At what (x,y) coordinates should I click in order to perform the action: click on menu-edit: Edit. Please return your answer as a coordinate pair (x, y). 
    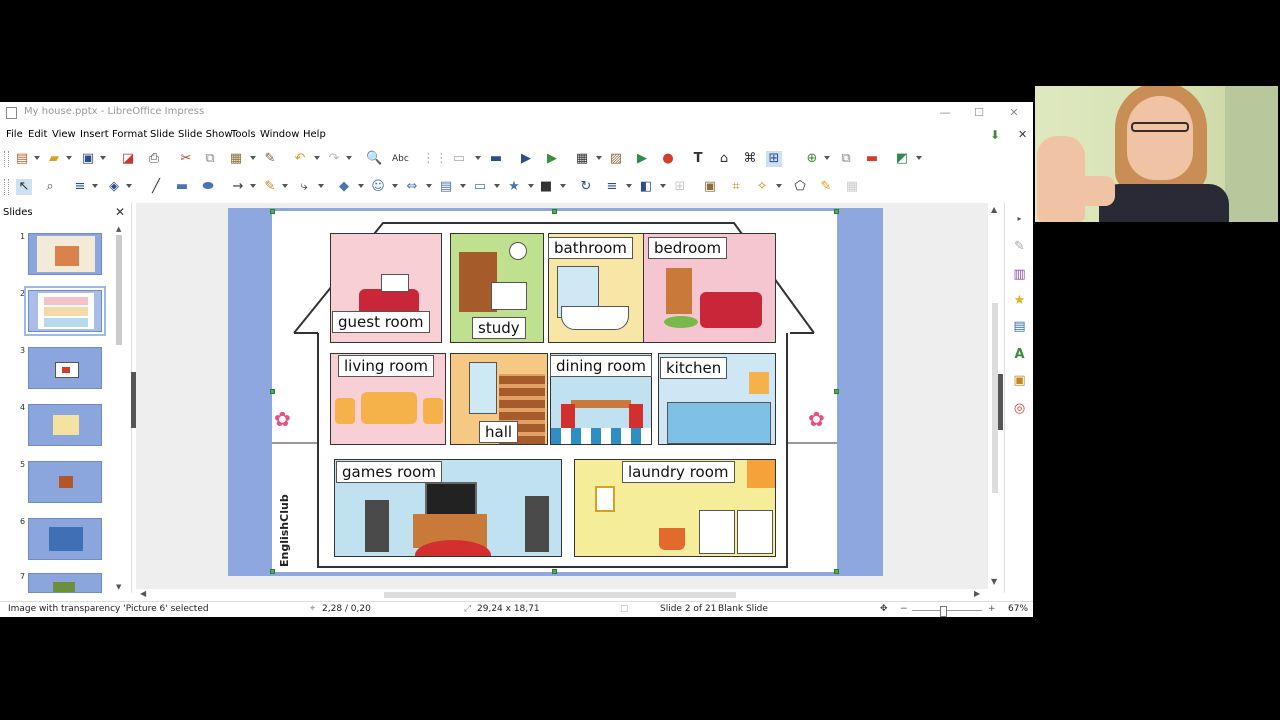
    Looking at the image, I should click on (37, 134).